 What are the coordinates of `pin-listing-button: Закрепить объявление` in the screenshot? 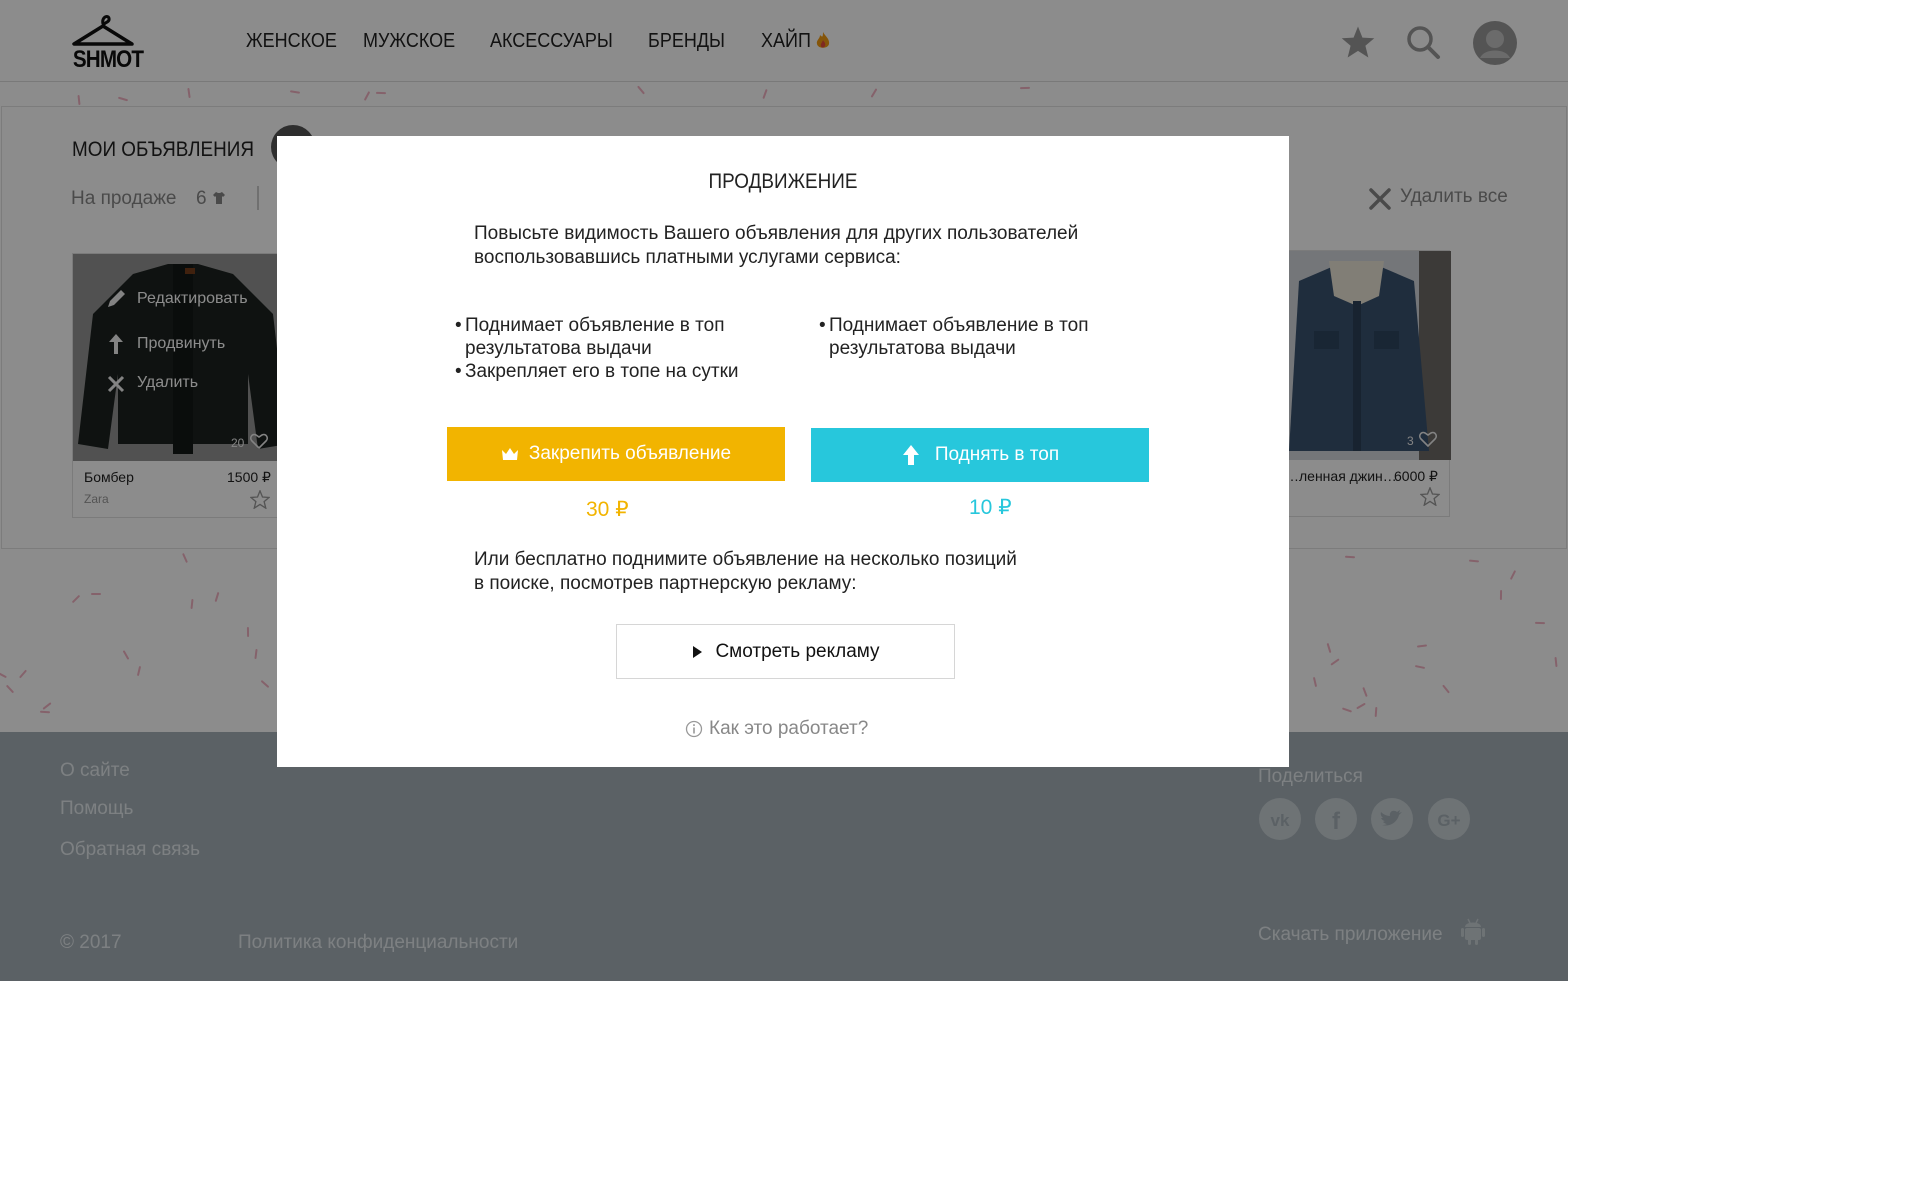 It's located at (616, 454).